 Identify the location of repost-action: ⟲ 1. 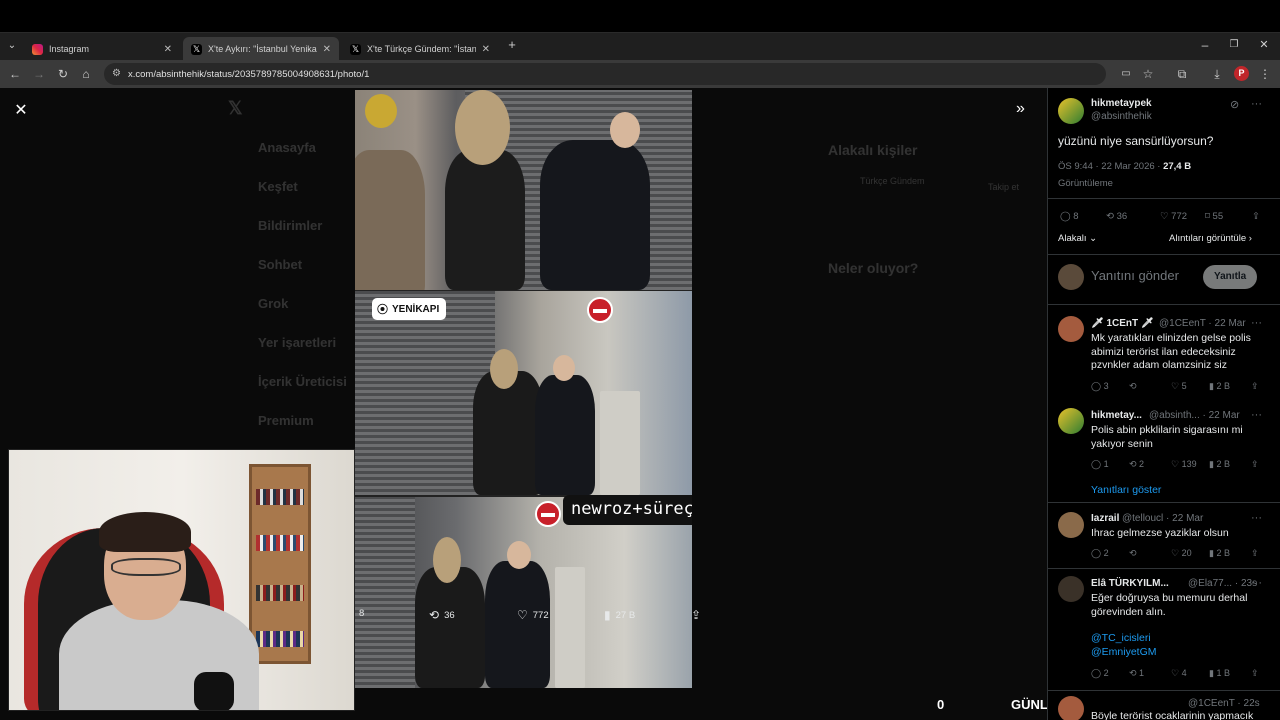
(1136, 673).